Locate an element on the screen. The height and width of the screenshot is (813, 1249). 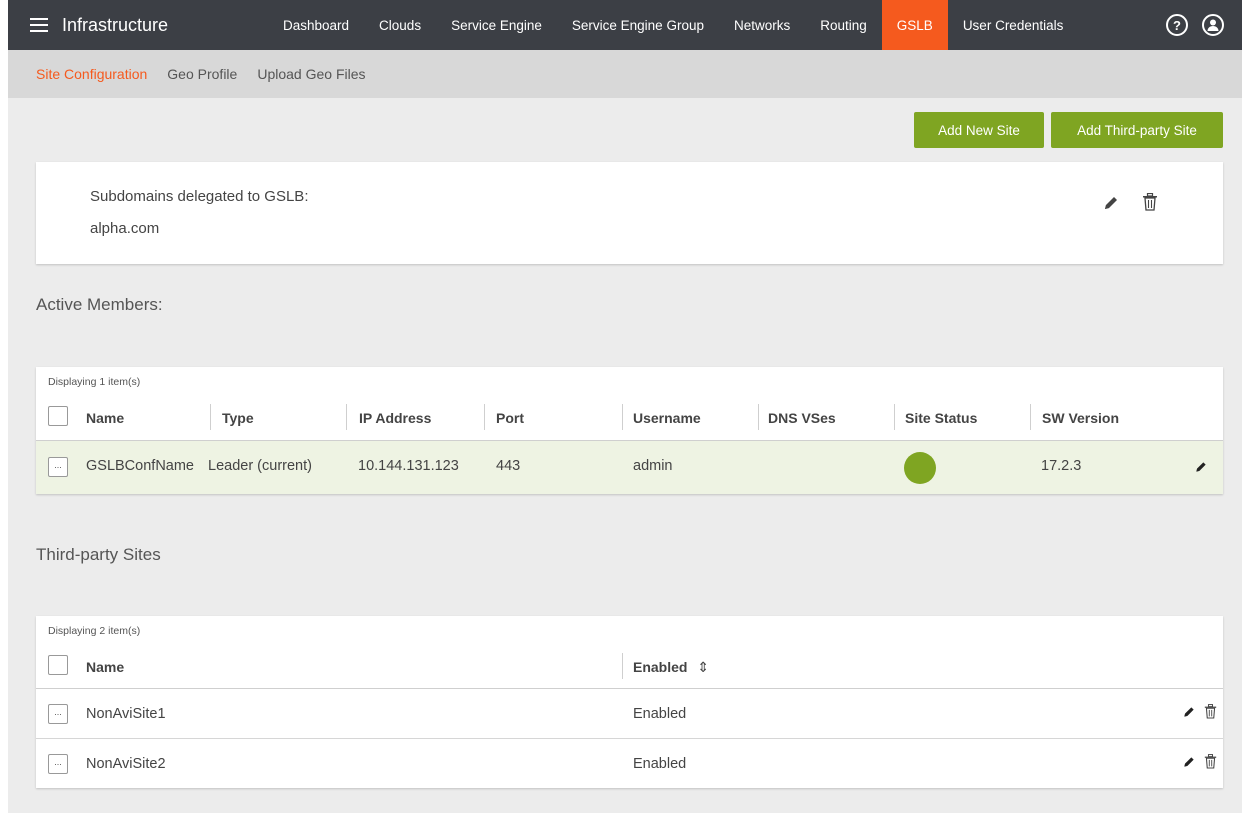
col-ip-address: IP Address is located at coordinates (395, 418).